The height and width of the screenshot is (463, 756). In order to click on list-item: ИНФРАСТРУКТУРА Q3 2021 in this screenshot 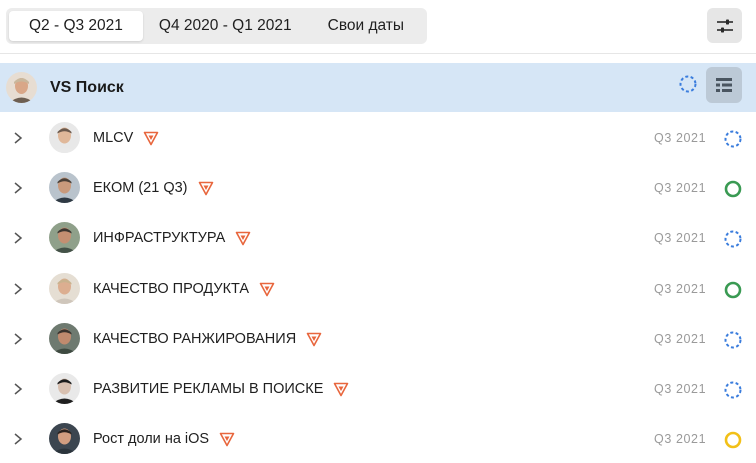, I will do `click(378, 238)`.